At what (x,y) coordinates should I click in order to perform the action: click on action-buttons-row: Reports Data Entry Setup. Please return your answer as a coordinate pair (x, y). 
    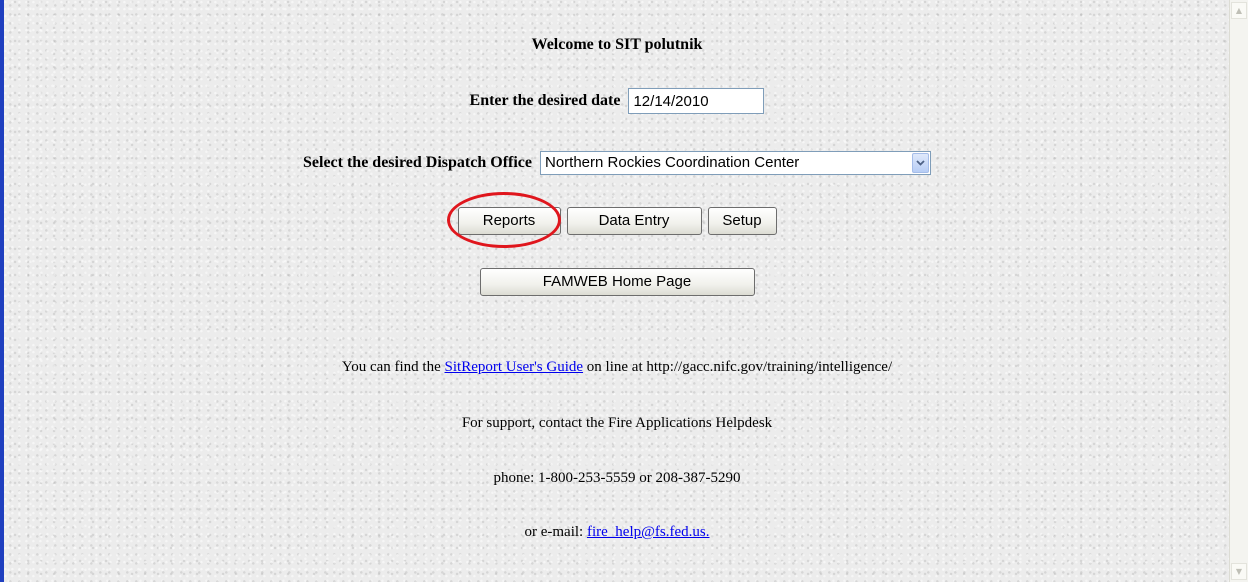
    Looking at the image, I should click on (617, 221).